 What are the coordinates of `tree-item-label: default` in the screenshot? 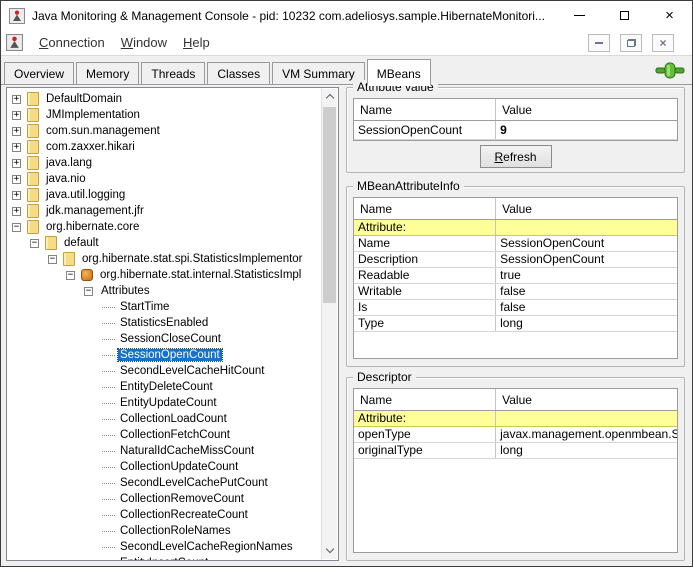 It's located at (81, 243).